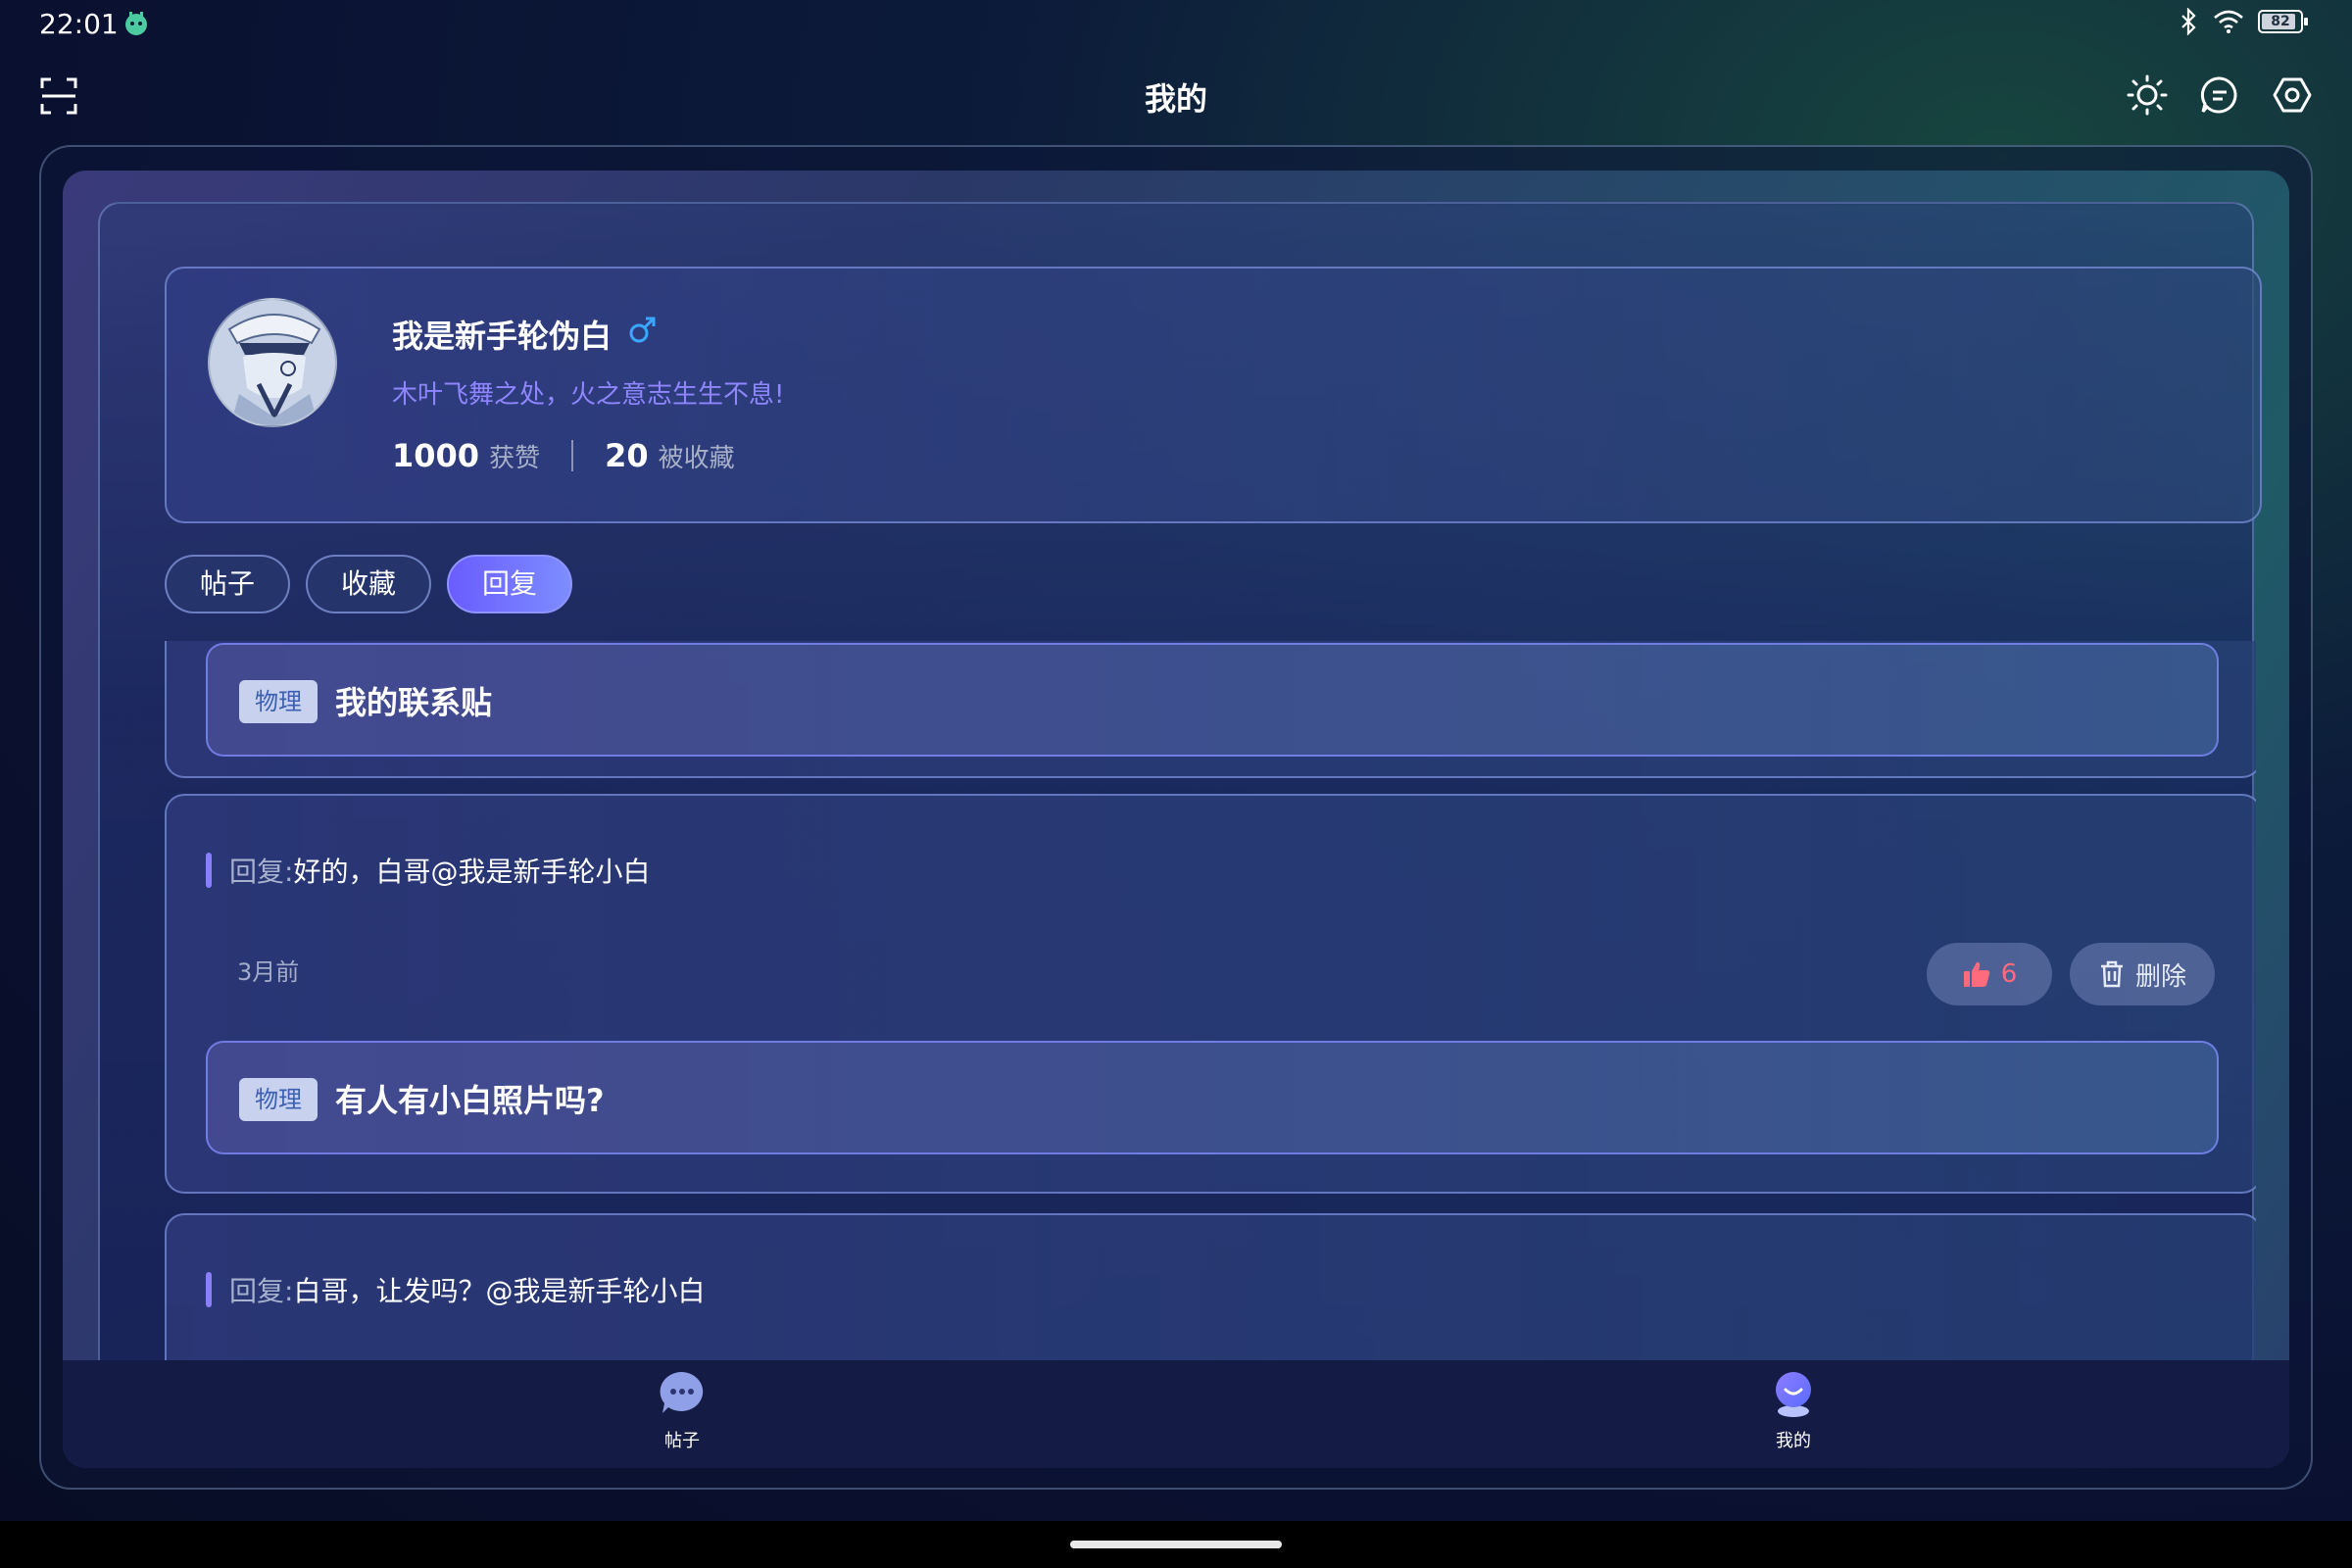 This screenshot has height=1568, width=2352. What do you see at coordinates (472, 872) in the screenshot?
I see `reply-text: 好的，白哥@我是新手轮小白` at bounding box center [472, 872].